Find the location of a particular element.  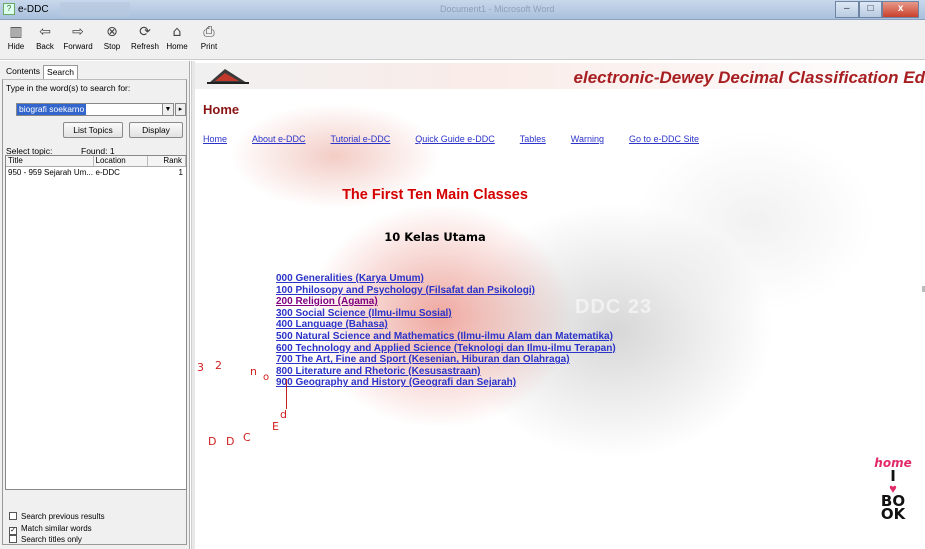

back-arrow-icon: ⇦ is located at coordinates (45, 32).